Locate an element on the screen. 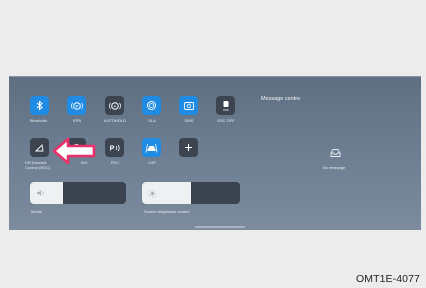 This screenshot has height=288, width=426. inbox-icon is located at coordinates (335, 153).